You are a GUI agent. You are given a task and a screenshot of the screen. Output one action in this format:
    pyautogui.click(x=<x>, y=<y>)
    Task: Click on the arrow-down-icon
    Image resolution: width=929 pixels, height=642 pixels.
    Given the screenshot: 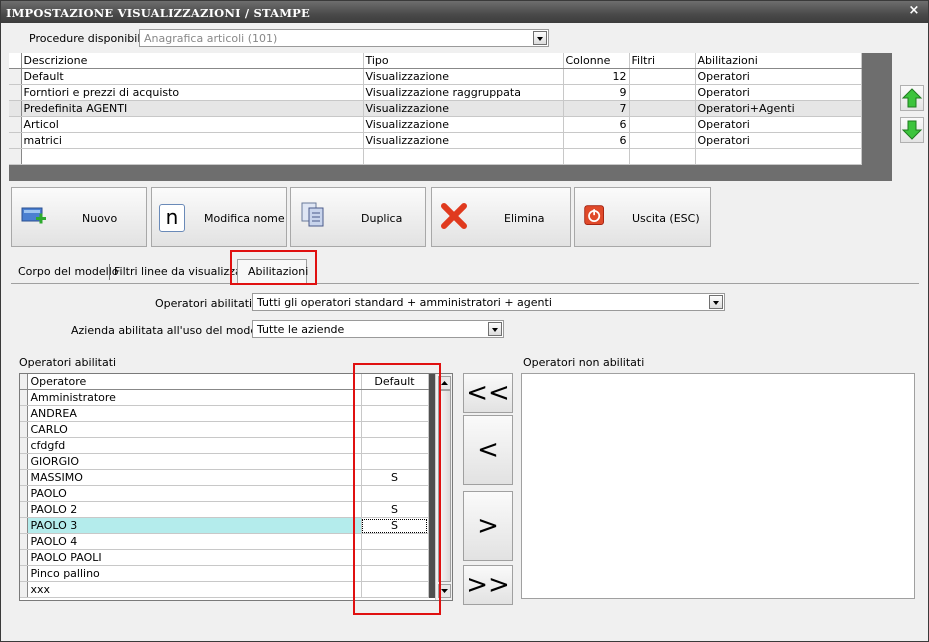 What is the action you would take?
    pyautogui.click(x=912, y=130)
    